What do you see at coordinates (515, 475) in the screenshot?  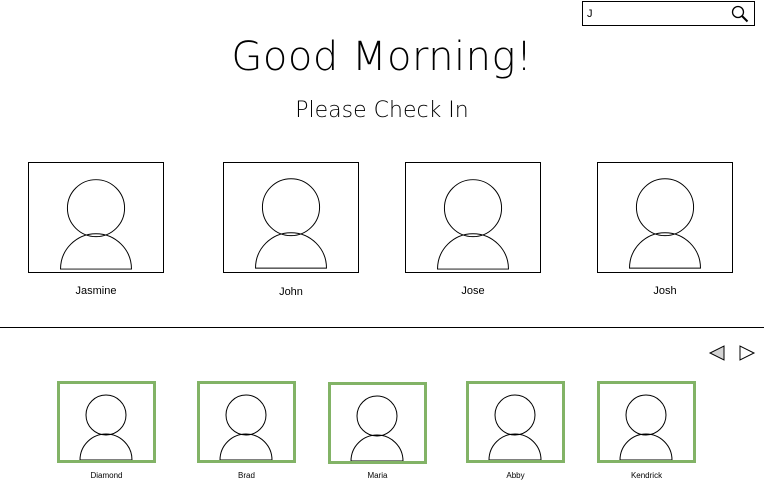 I see `checked-in-name: Abby` at bounding box center [515, 475].